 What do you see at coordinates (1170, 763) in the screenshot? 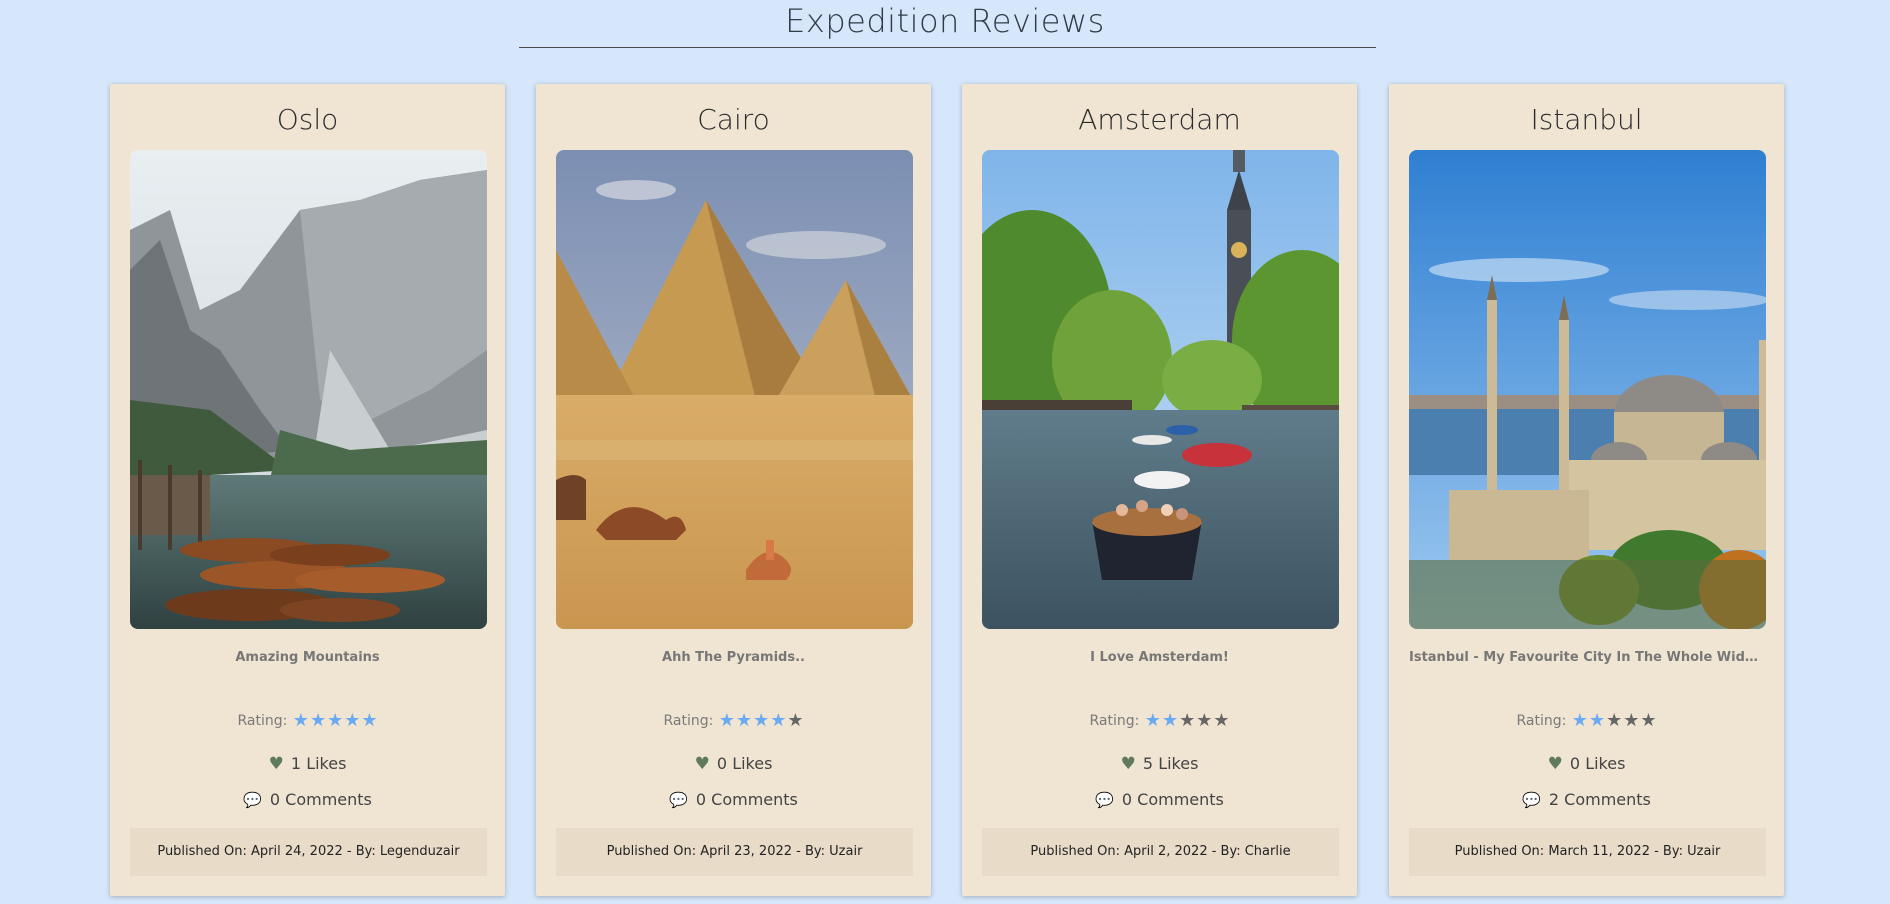
I see `likes-count: 5 Likes` at bounding box center [1170, 763].